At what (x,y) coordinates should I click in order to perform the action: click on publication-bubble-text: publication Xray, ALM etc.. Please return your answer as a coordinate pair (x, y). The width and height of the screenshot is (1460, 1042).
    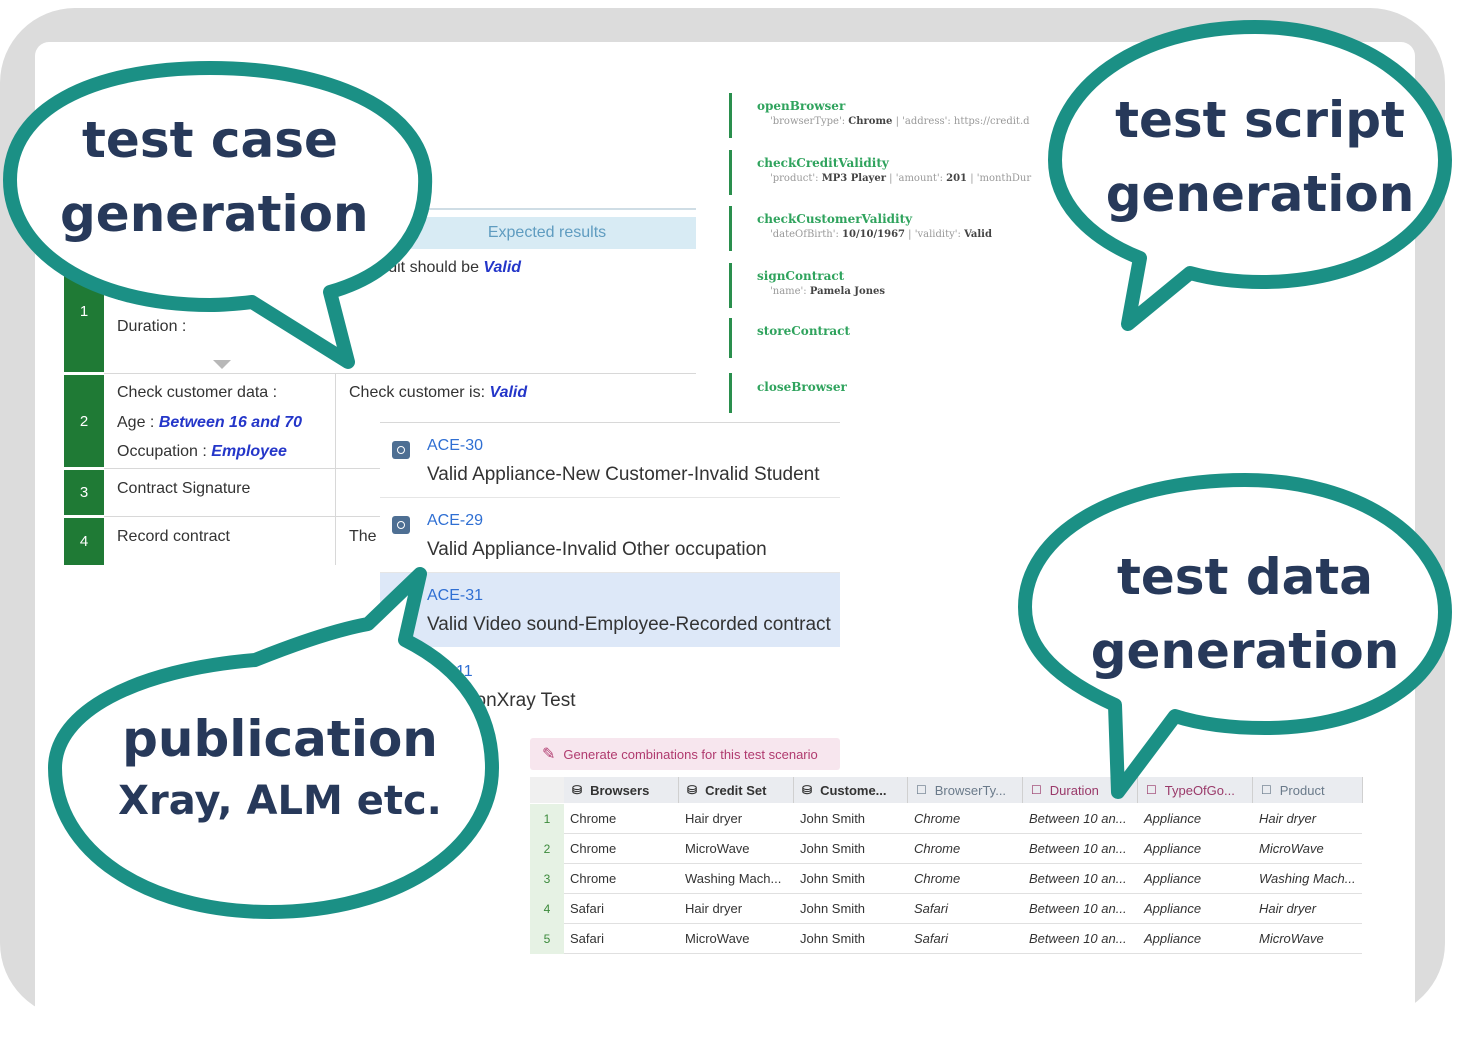
    Looking at the image, I should click on (280, 767).